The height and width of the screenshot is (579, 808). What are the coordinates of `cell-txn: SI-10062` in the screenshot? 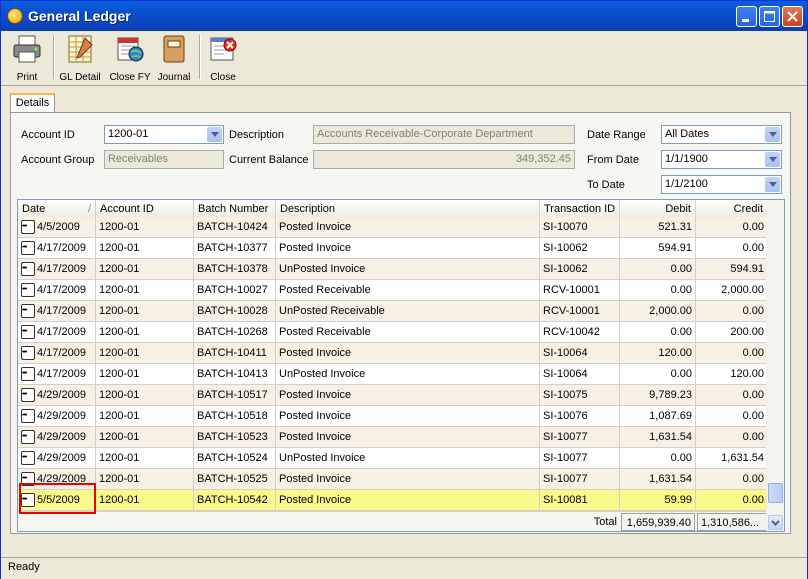 It's located at (580, 248).